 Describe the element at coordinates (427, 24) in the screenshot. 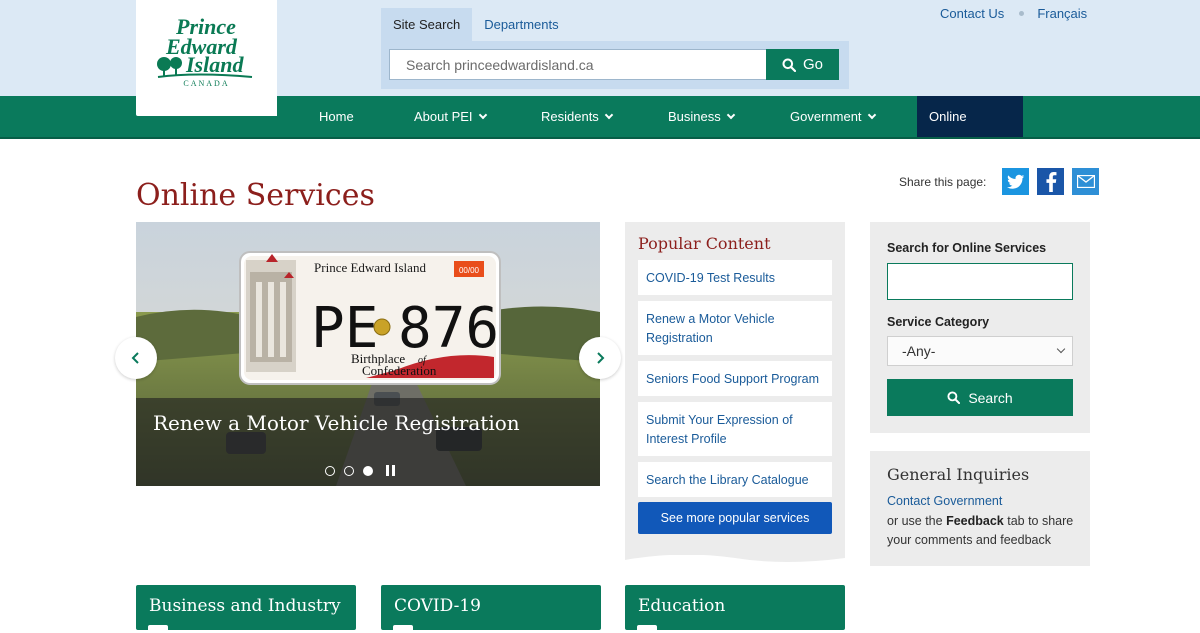

I see `tab-site-search: Site Search` at that location.